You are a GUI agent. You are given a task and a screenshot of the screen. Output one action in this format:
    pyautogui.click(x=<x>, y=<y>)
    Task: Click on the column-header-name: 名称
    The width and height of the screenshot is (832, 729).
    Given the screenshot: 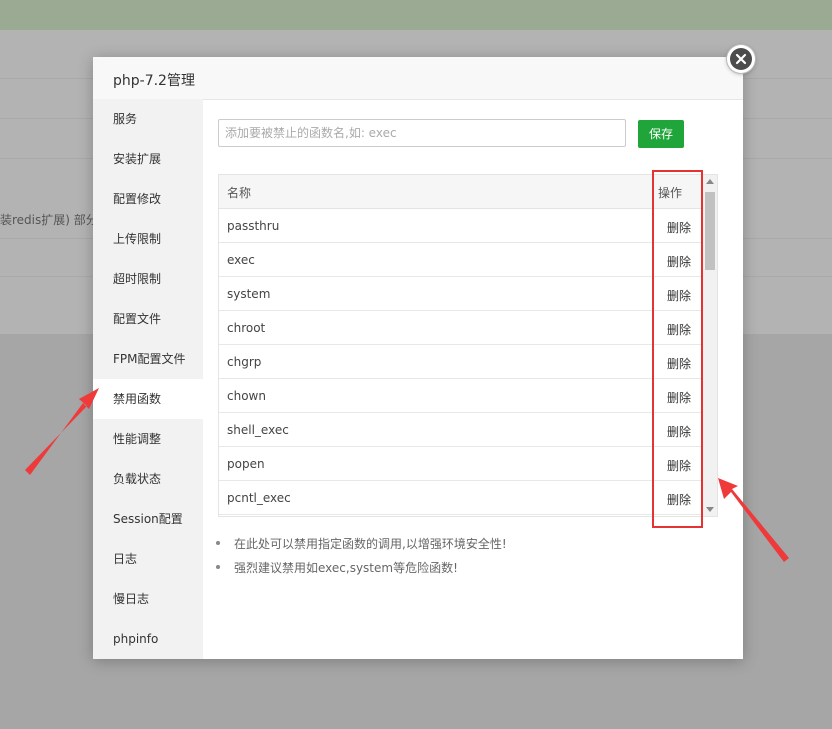 What is the action you would take?
    pyautogui.click(x=239, y=193)
    